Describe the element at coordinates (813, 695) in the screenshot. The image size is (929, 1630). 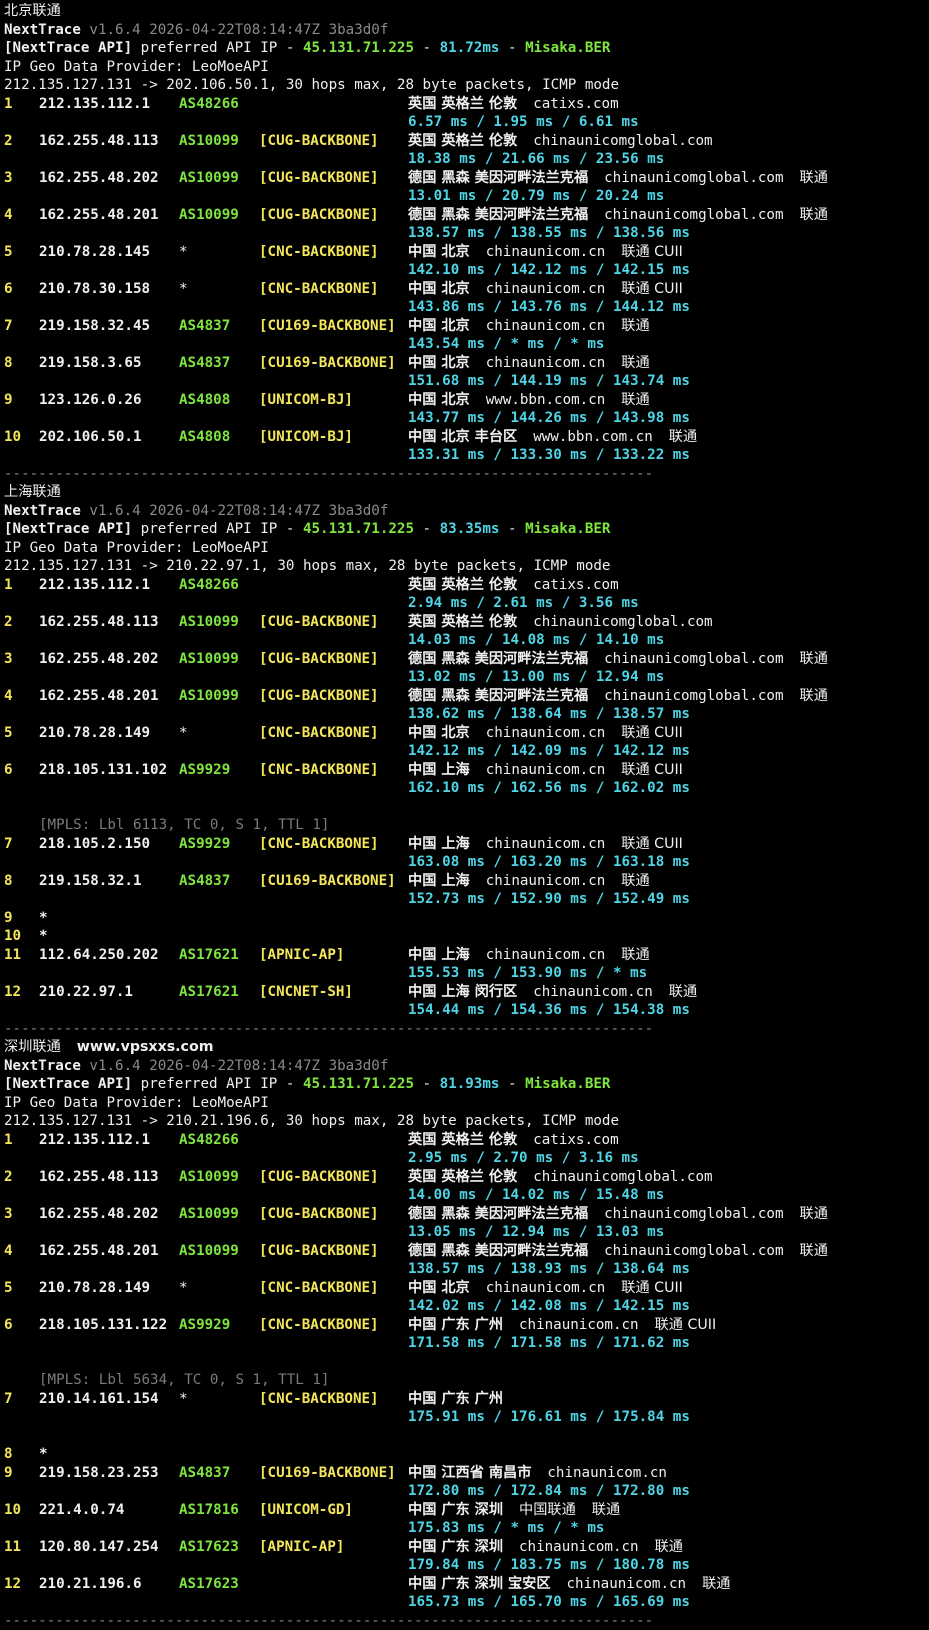
I see `hop-isp: 联通` at that location.